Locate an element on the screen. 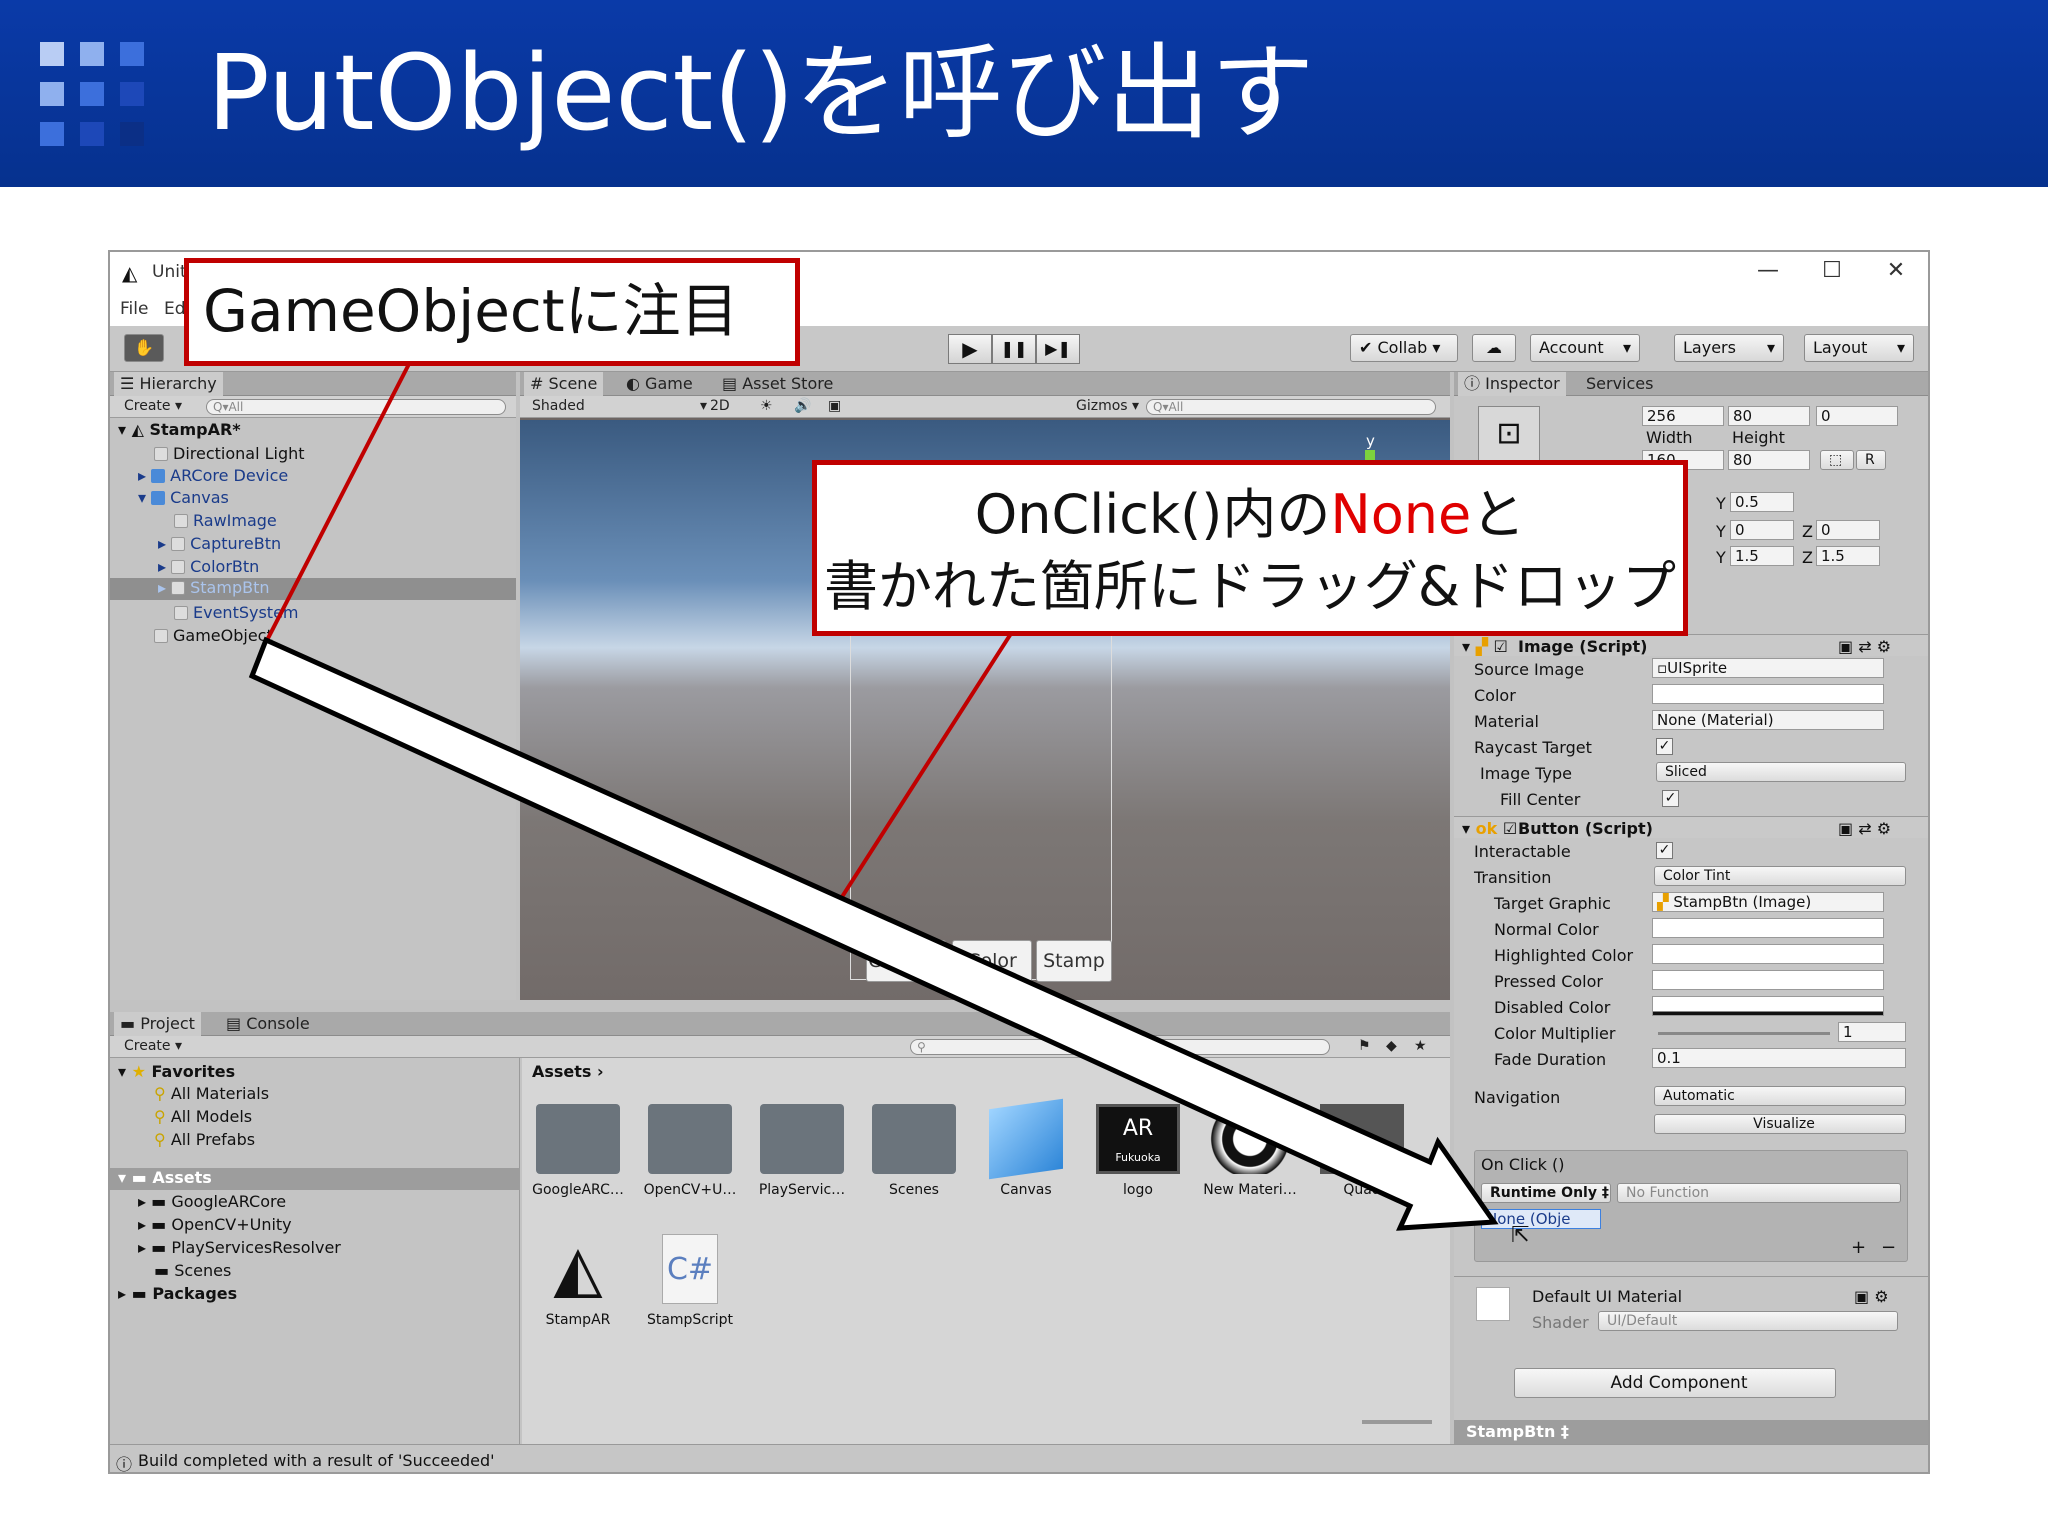  fade-duration-field: 0.1 is located at coordinates (1779, 1058).